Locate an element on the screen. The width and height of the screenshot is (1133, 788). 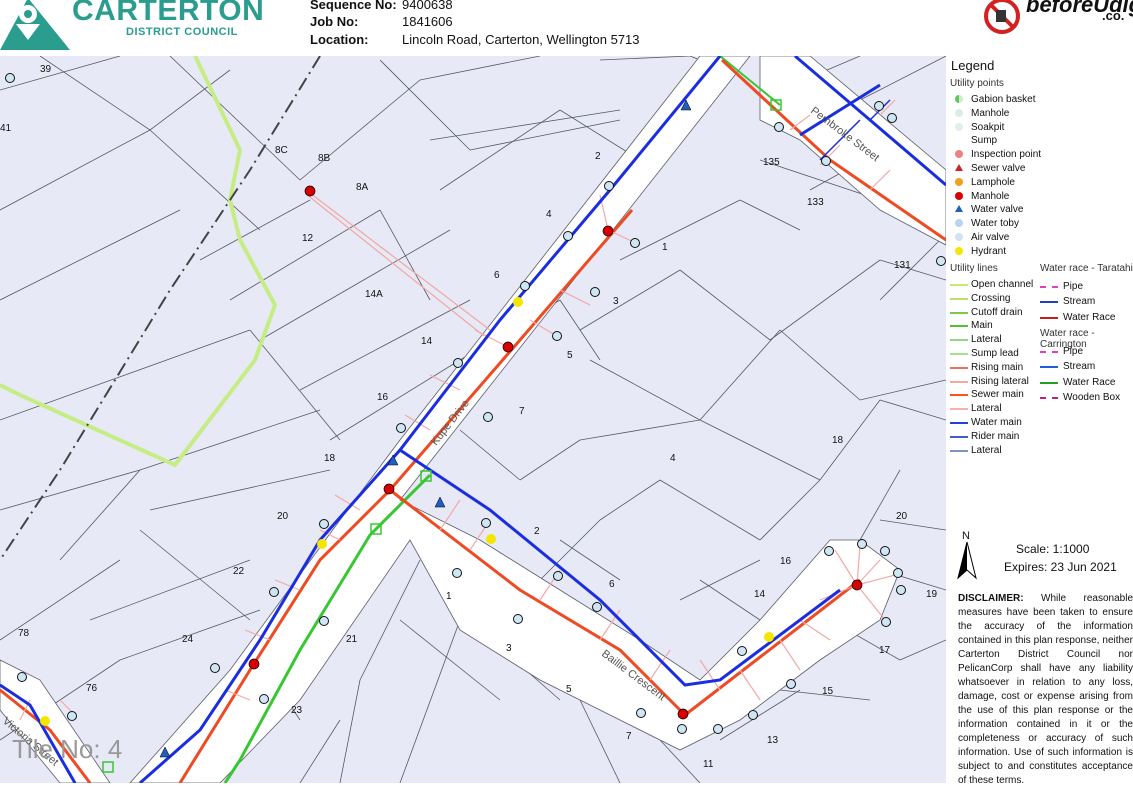
lot-11: 11 is located at coordinates (708, 764).